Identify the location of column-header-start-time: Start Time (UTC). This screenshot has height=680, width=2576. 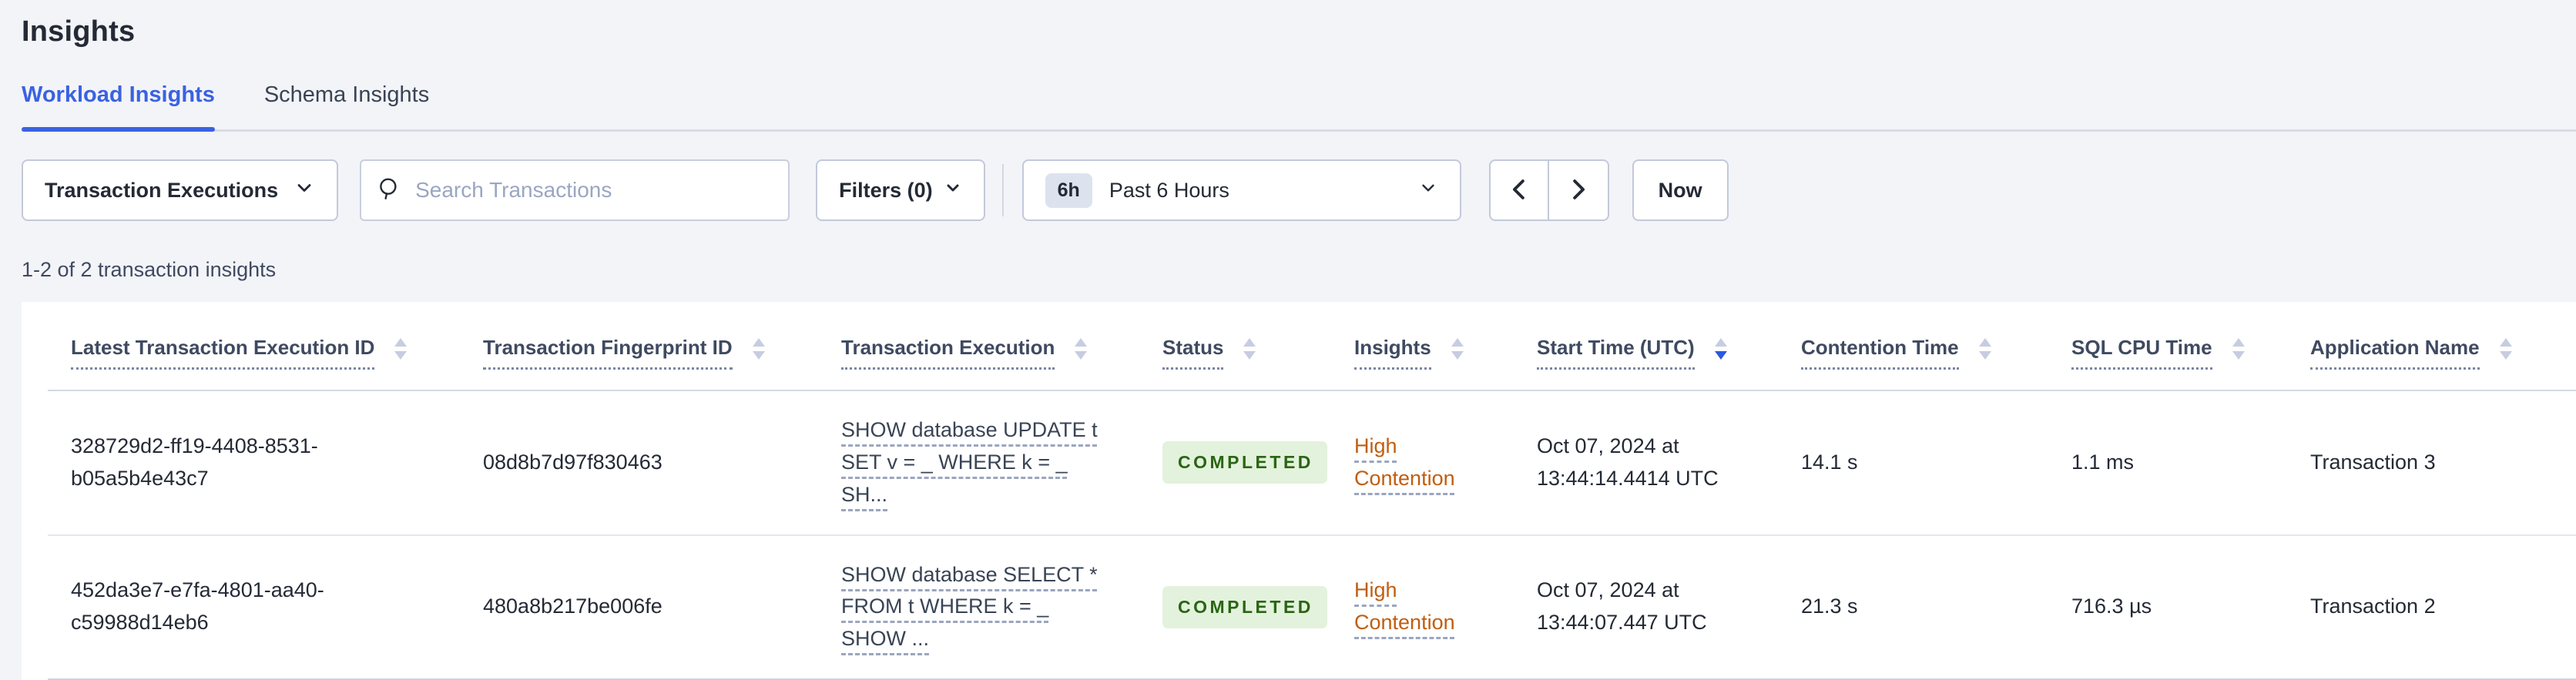
(1669, 346).